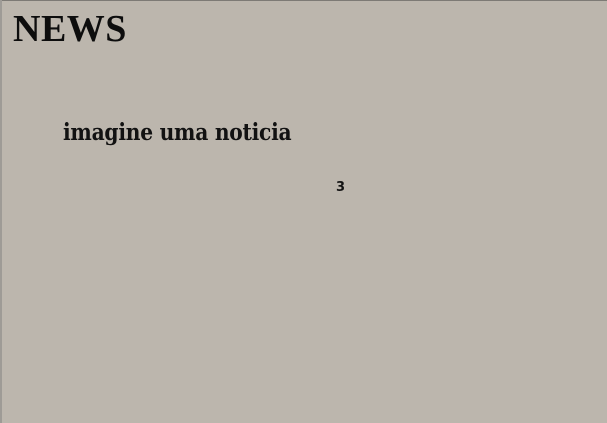 The width and height of the screenshot is (607, 423). I want to click on news-counter: 3, so click(341, 187).